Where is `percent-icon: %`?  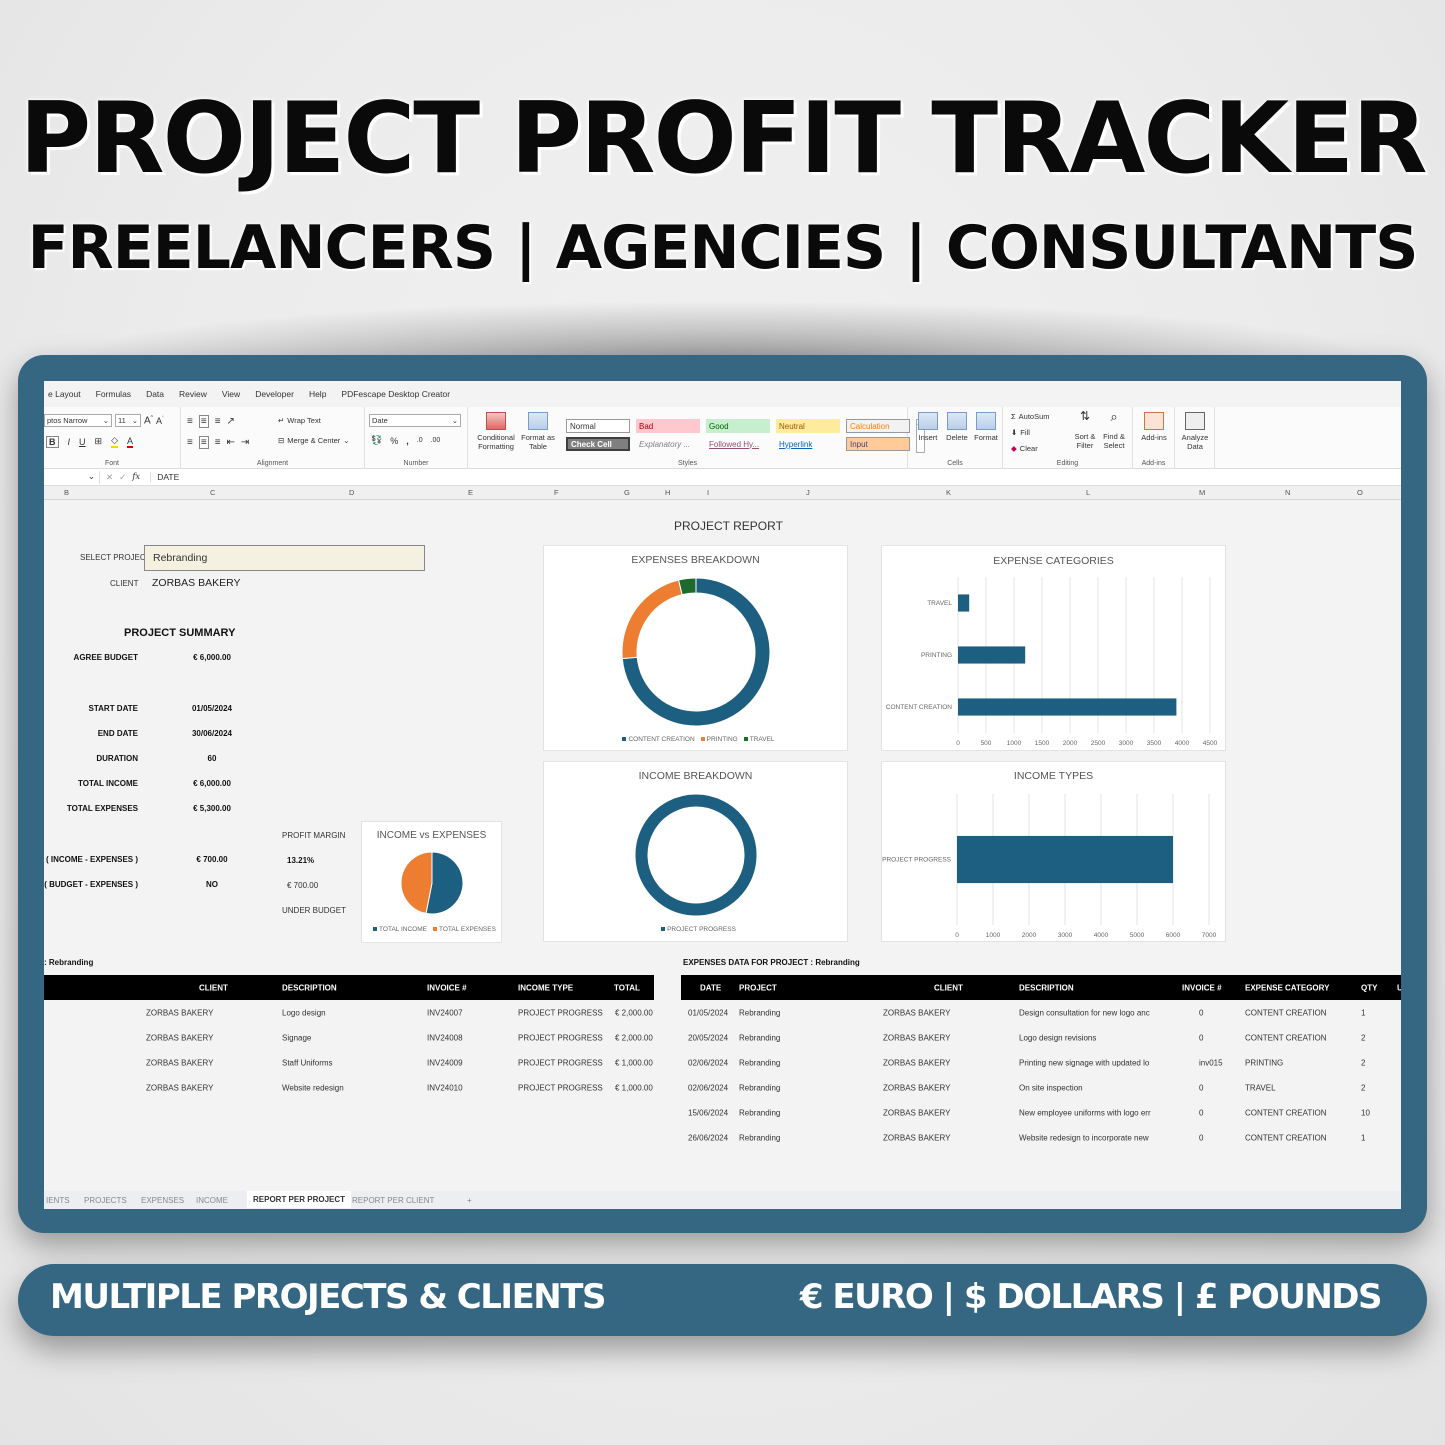 percent-icon: % is located at coordinates (394, 441).